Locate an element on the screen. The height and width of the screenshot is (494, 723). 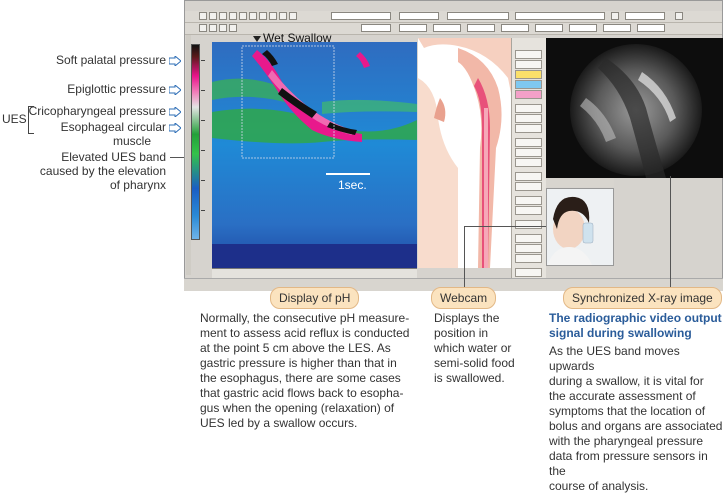
xray-graphic is located at coordinates (634, 108).